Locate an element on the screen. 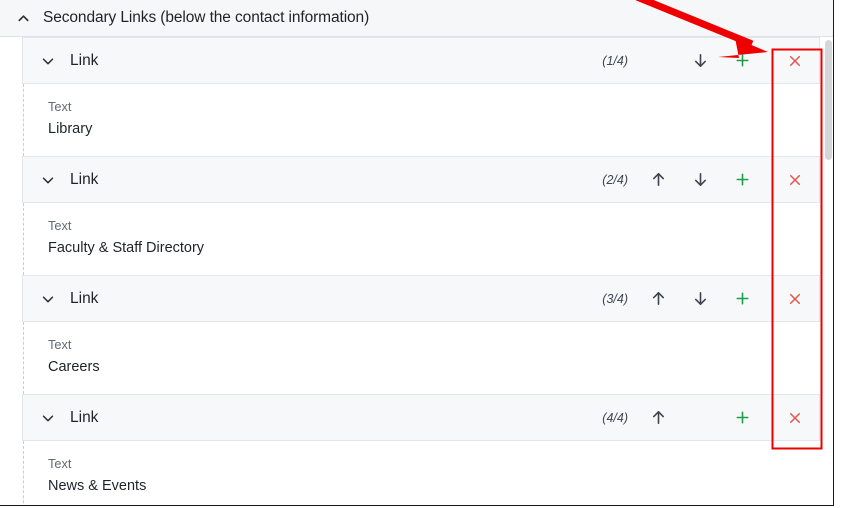 The image size is (847, 508). link-item-counter: (2/4) is located at coordinates (615, 179).